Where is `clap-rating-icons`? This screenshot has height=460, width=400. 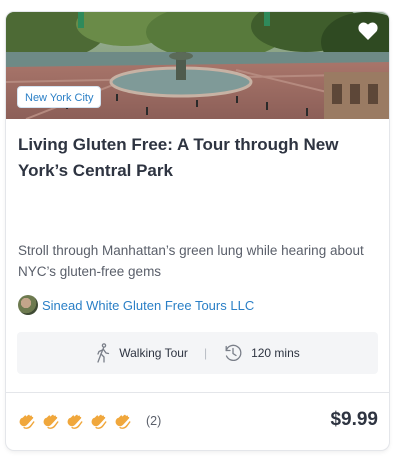
clap-rating-icons is located at coordinates (77, 421).